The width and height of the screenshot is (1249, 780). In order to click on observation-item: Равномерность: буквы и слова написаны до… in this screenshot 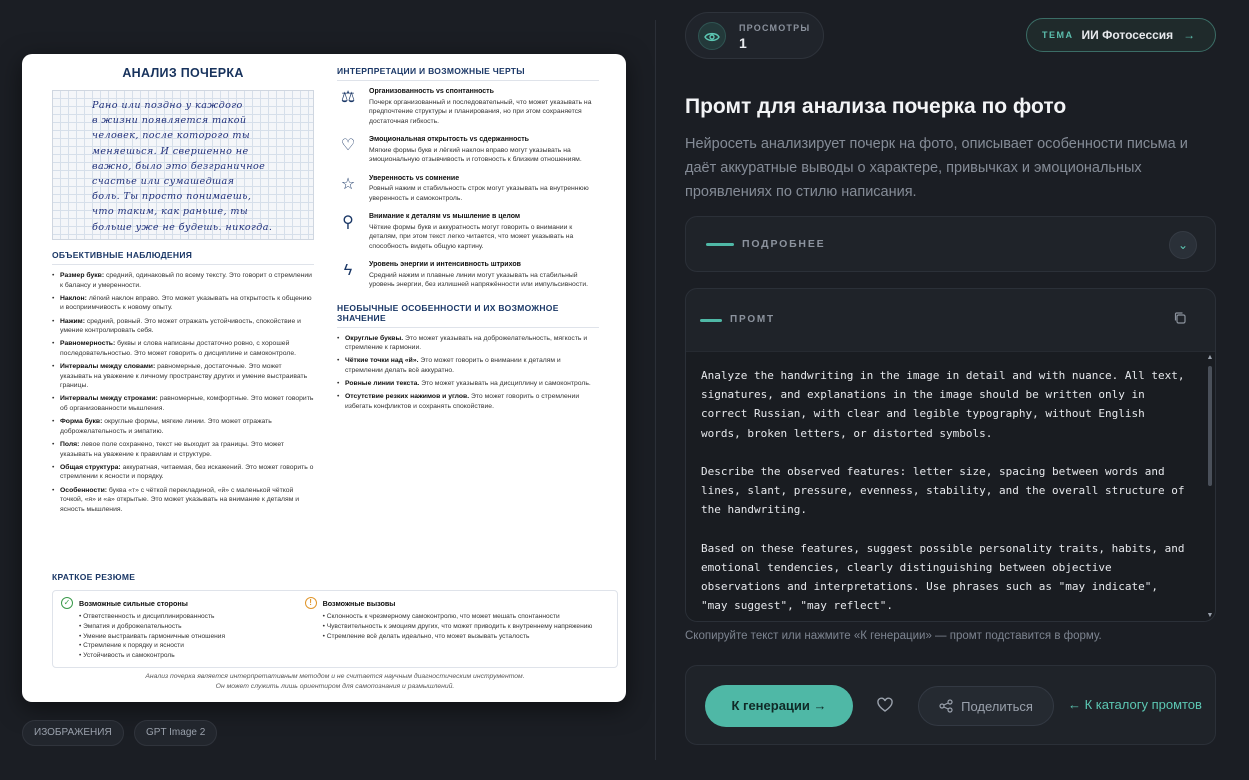, I will do `click(183, 348)`.